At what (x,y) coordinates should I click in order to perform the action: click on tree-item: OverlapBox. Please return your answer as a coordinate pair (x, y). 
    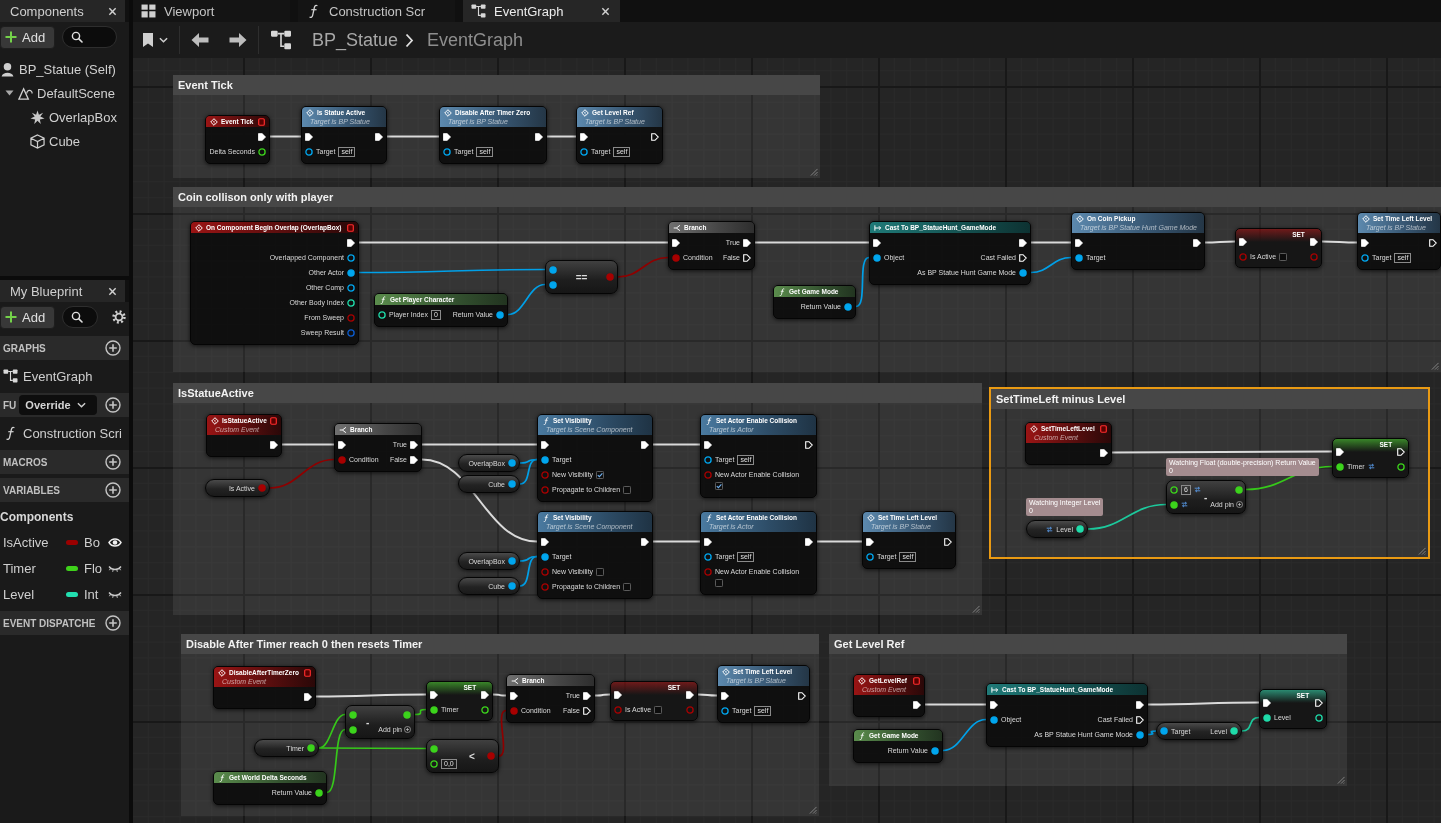
    Looking at the image, I should click on (64, 117).